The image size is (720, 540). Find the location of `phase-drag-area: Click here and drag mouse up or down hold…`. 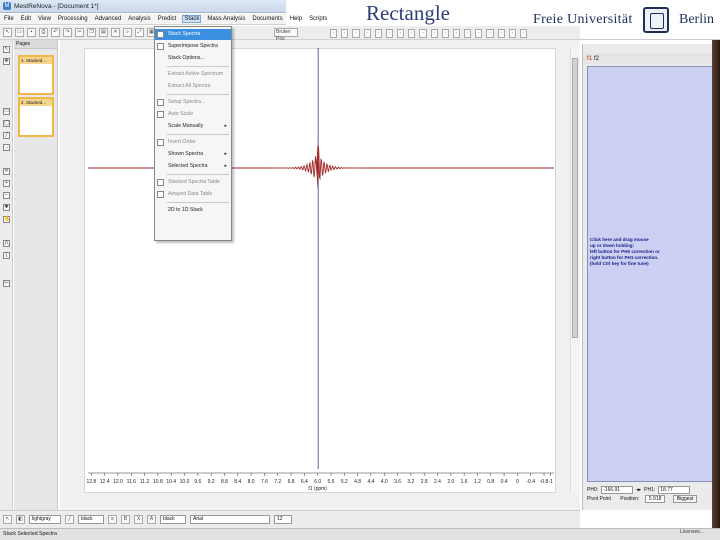

phase-drag-area: Click here and drag mouse up or down hold… is located at coordinates (651, 274).